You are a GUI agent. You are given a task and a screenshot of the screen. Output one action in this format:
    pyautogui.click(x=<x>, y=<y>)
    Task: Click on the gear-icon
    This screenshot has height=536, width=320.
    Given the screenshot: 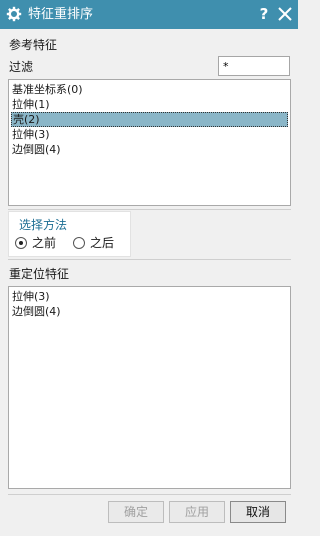 What is the action you would take?
    pyautogui.click(x=14, y=14)
    